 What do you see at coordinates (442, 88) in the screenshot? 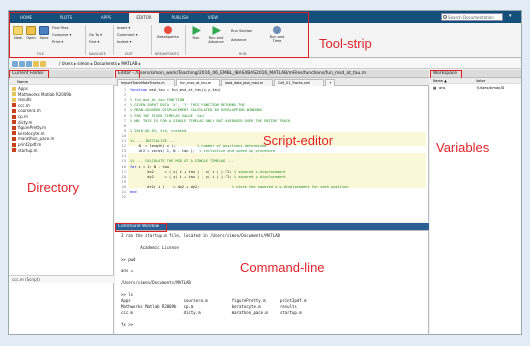
I see `variable-name: ans` at bounding box center [442, 88].